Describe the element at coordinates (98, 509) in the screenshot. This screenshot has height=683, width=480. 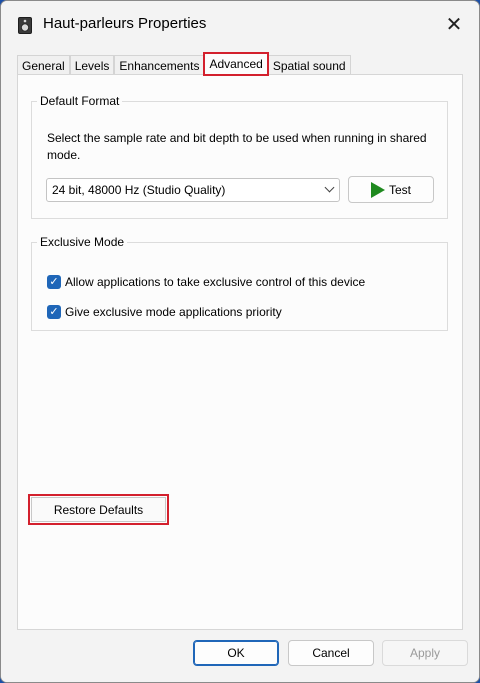
I see `restore-defaults-button: Restore Defaults` at that location.